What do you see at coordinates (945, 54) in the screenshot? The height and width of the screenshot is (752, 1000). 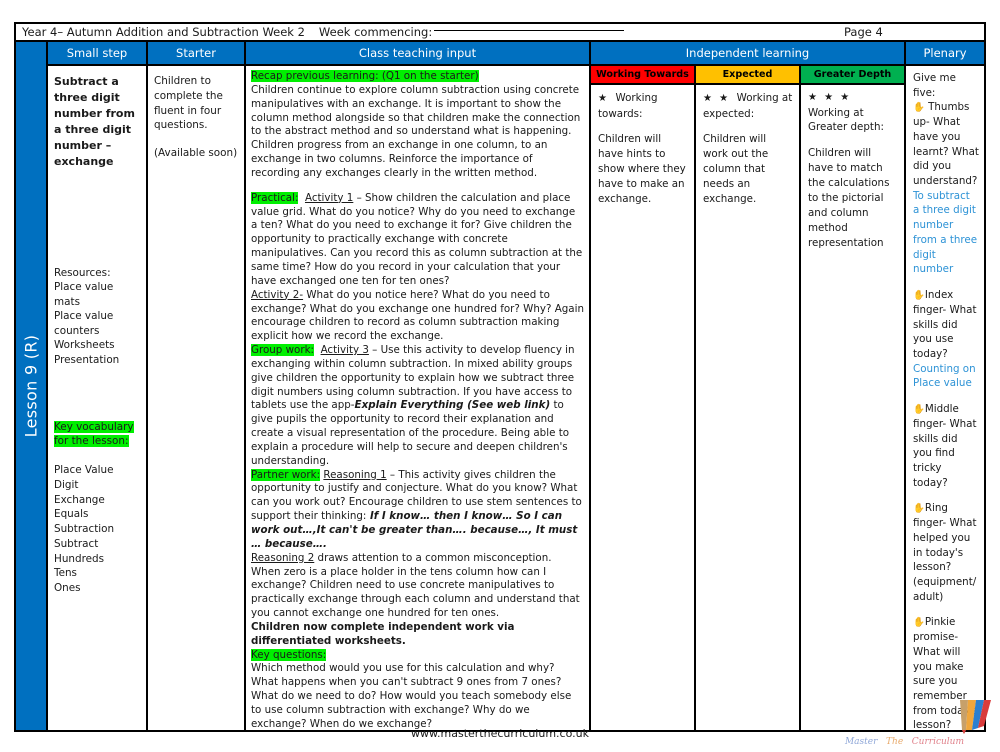 I see `column-header-plenary: Plenary` at bounding box center [945, 54].